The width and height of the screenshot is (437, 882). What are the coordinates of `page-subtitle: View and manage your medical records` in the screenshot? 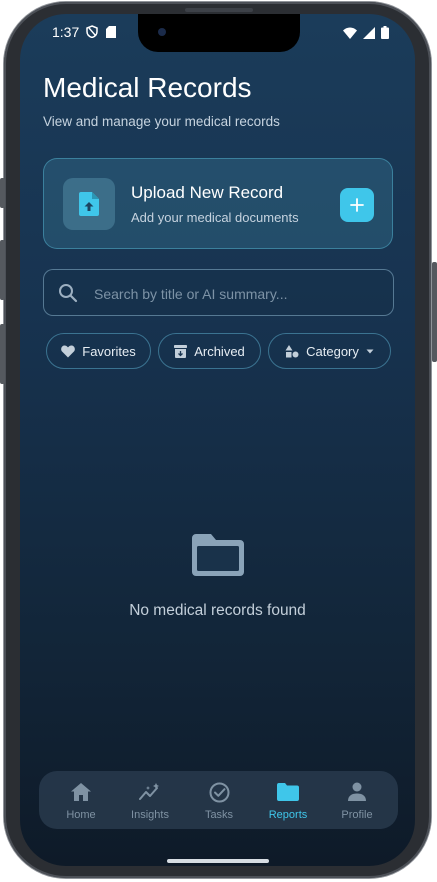 It's located at (161, 121).